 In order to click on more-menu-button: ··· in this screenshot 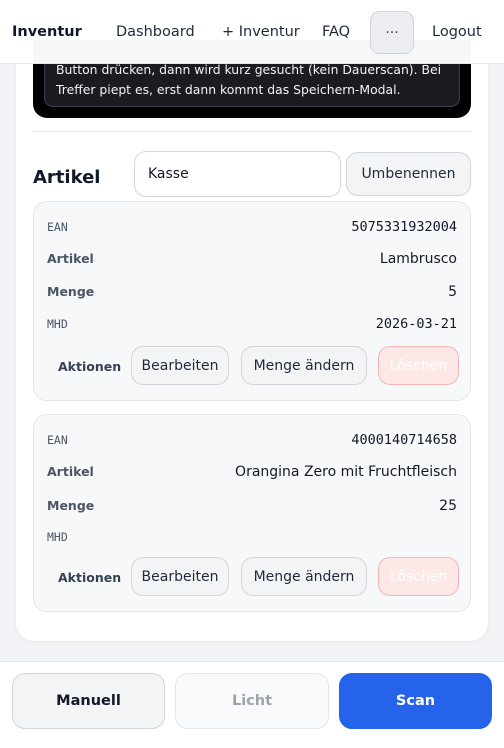, I will do `click(392, 32)`.